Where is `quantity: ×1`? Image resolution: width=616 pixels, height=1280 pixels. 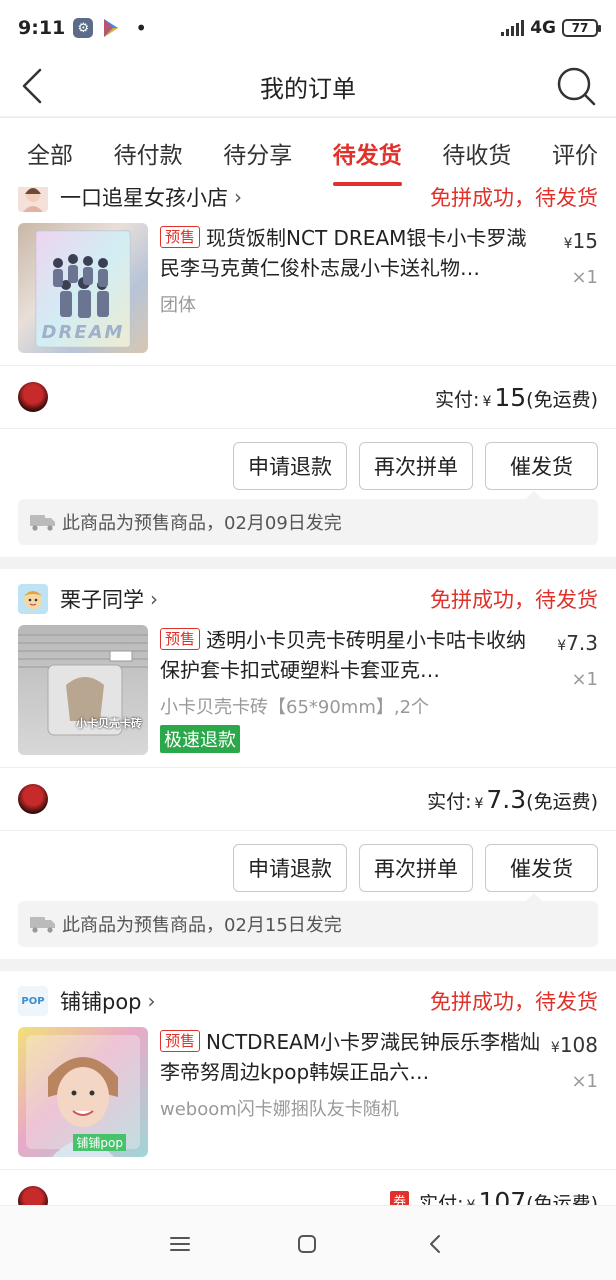 quantity: ×1 is located at coordinates (584, 277).